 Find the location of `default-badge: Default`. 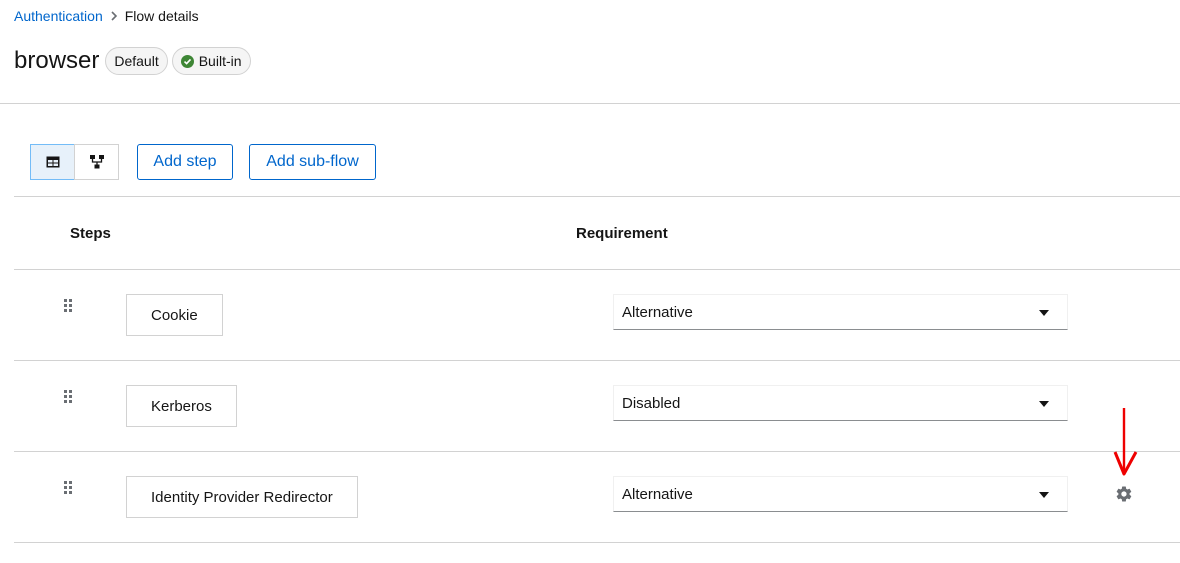

default-badge: Default is located at coordinates (136, 61).